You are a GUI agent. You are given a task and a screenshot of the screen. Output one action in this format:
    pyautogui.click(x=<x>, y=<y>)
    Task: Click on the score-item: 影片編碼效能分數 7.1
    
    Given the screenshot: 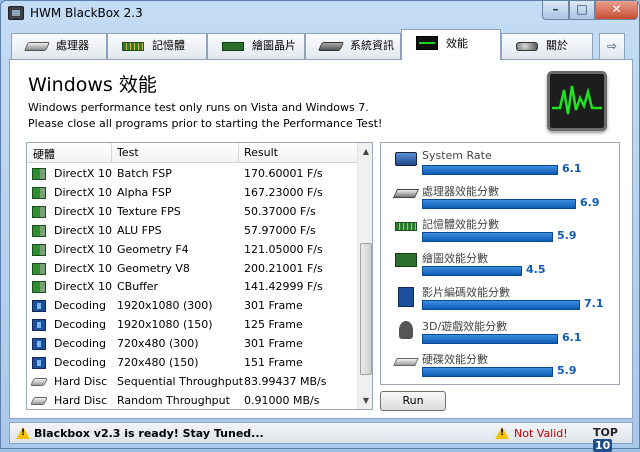 What is the action you would take?
    pyautogui.click(x=500, y=300)
    